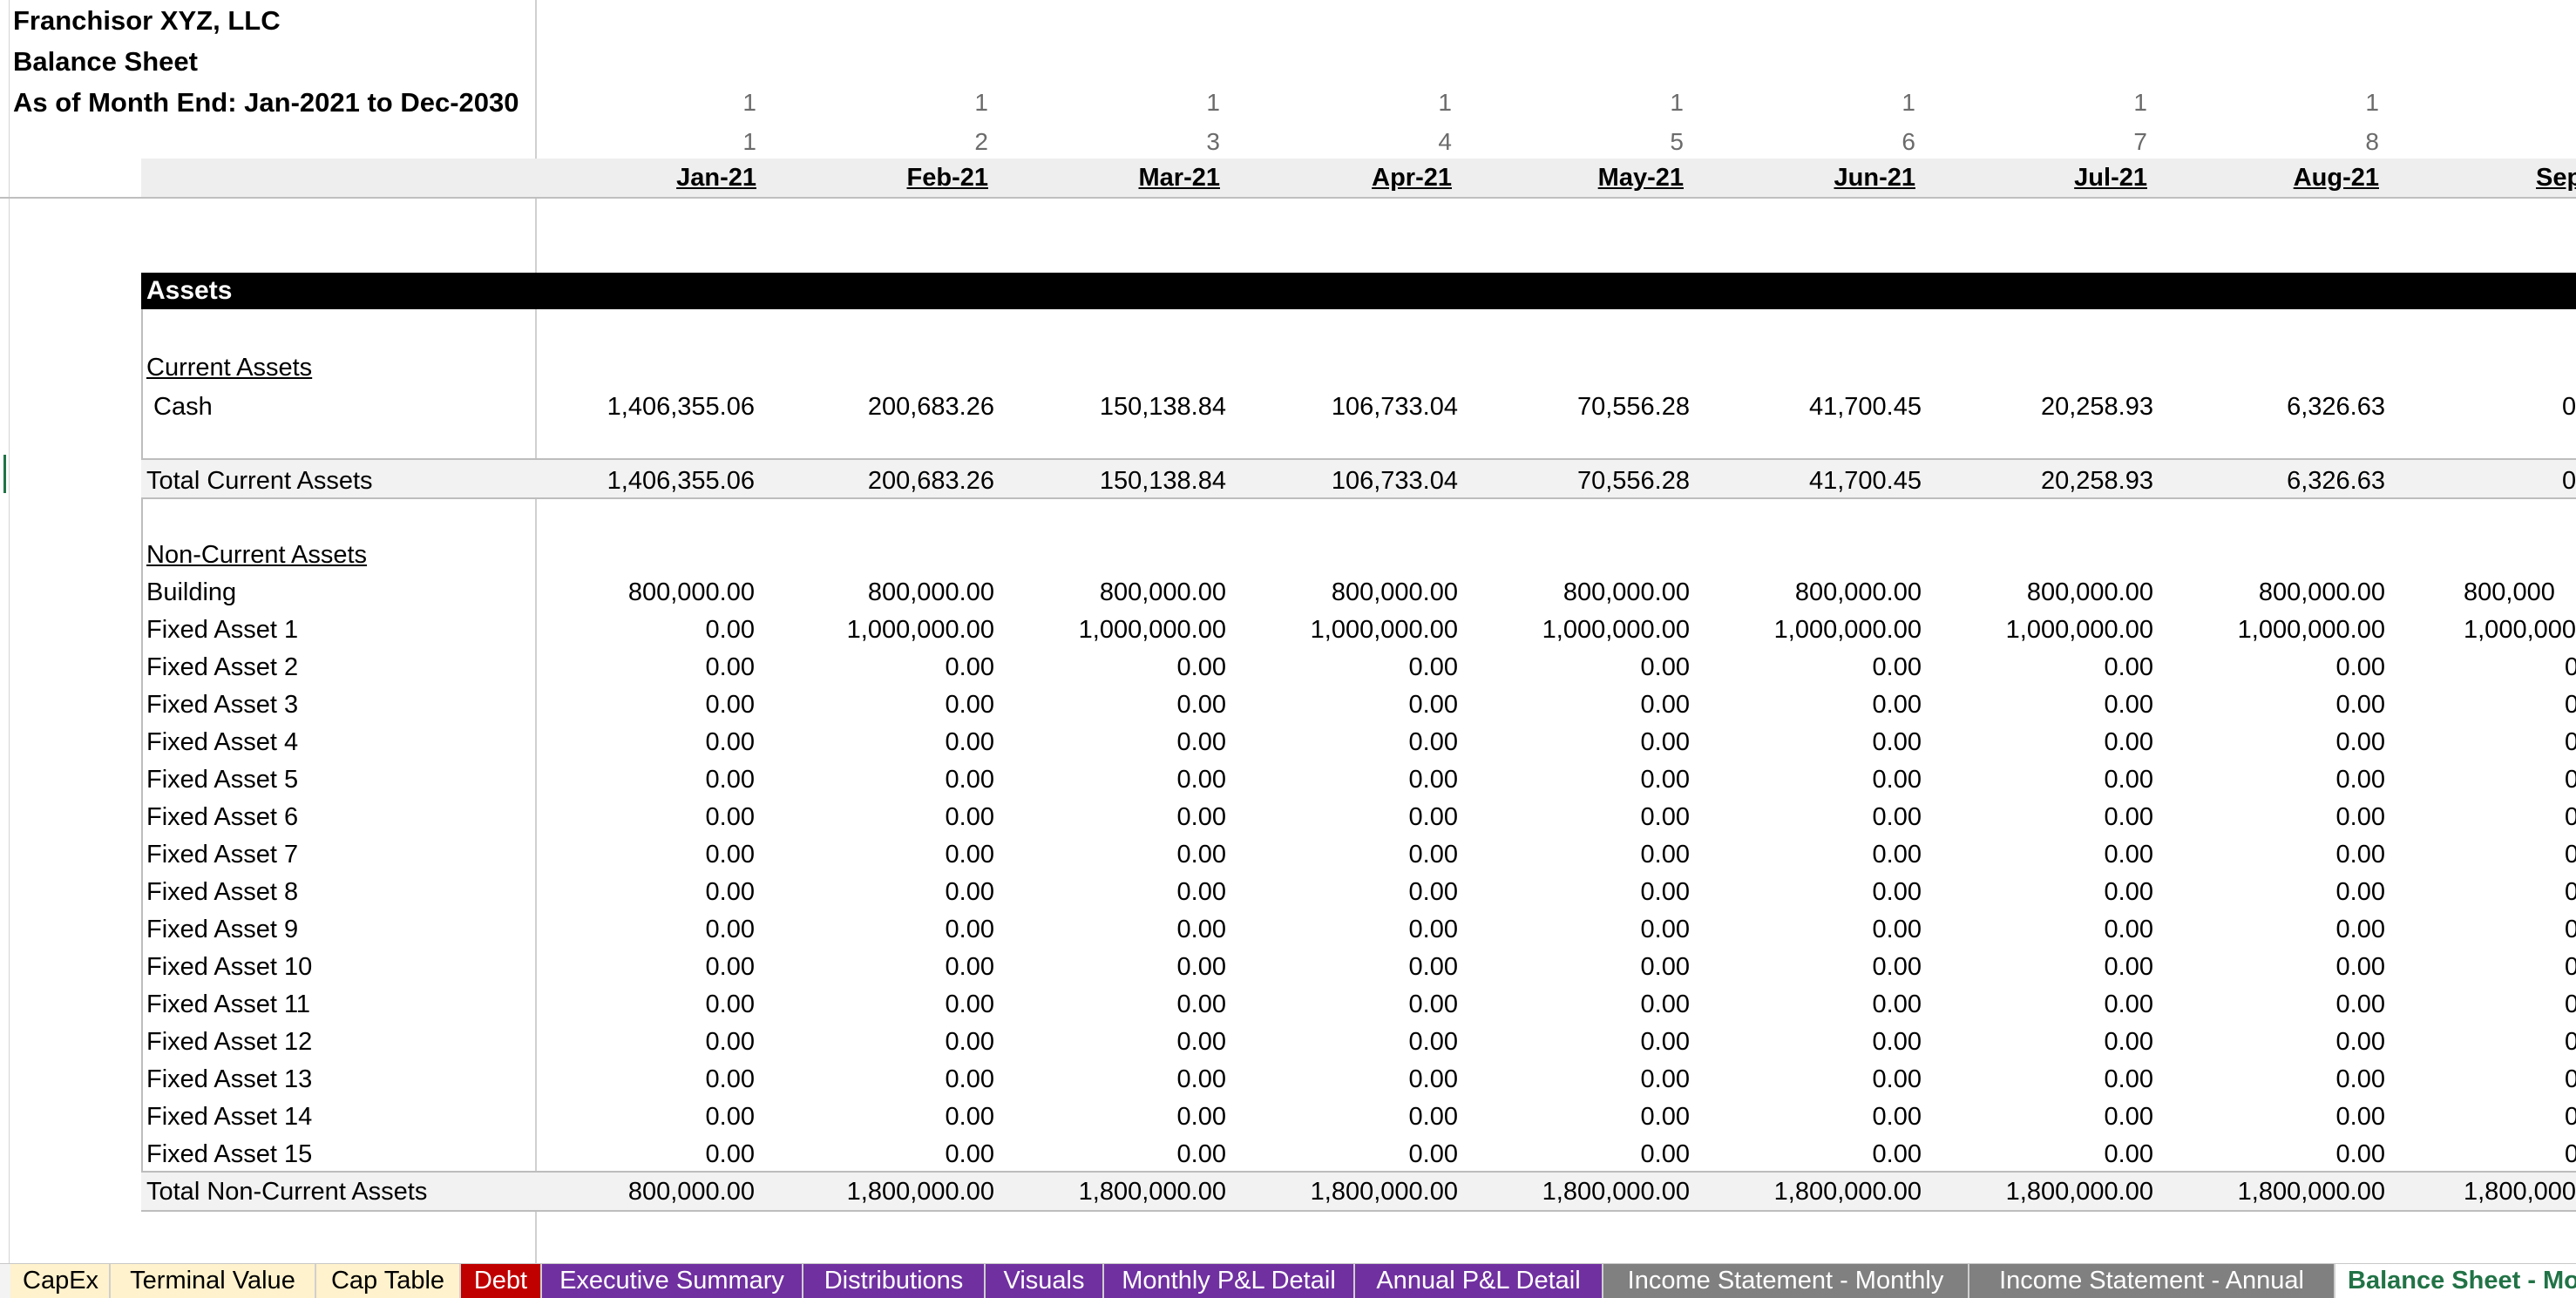 This screenshot has height=1298, width=2576. Describe the element at coordinates (106, 62) in the screenshot. I see `report-title: Balance Sheet` at that location.